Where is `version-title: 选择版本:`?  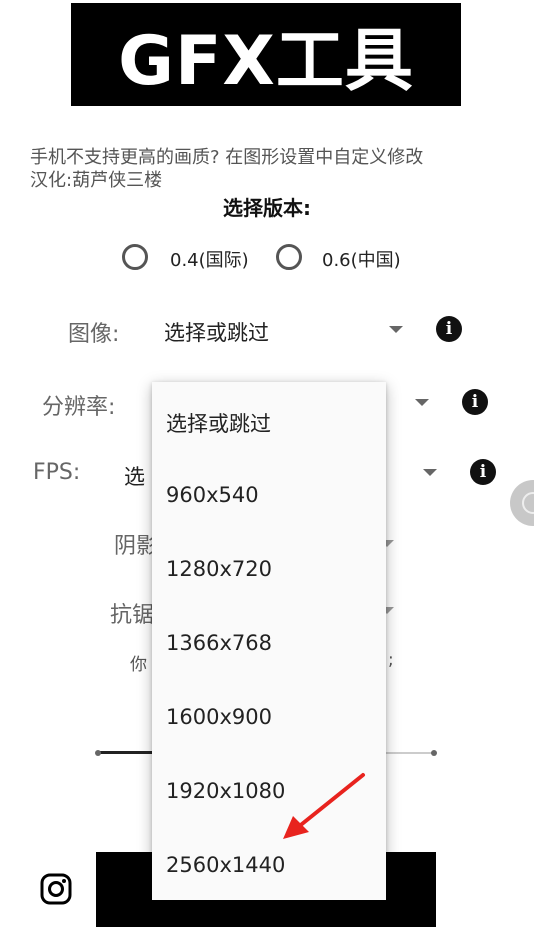
version-title: 选择版本: is located at coordinates (267, 208).